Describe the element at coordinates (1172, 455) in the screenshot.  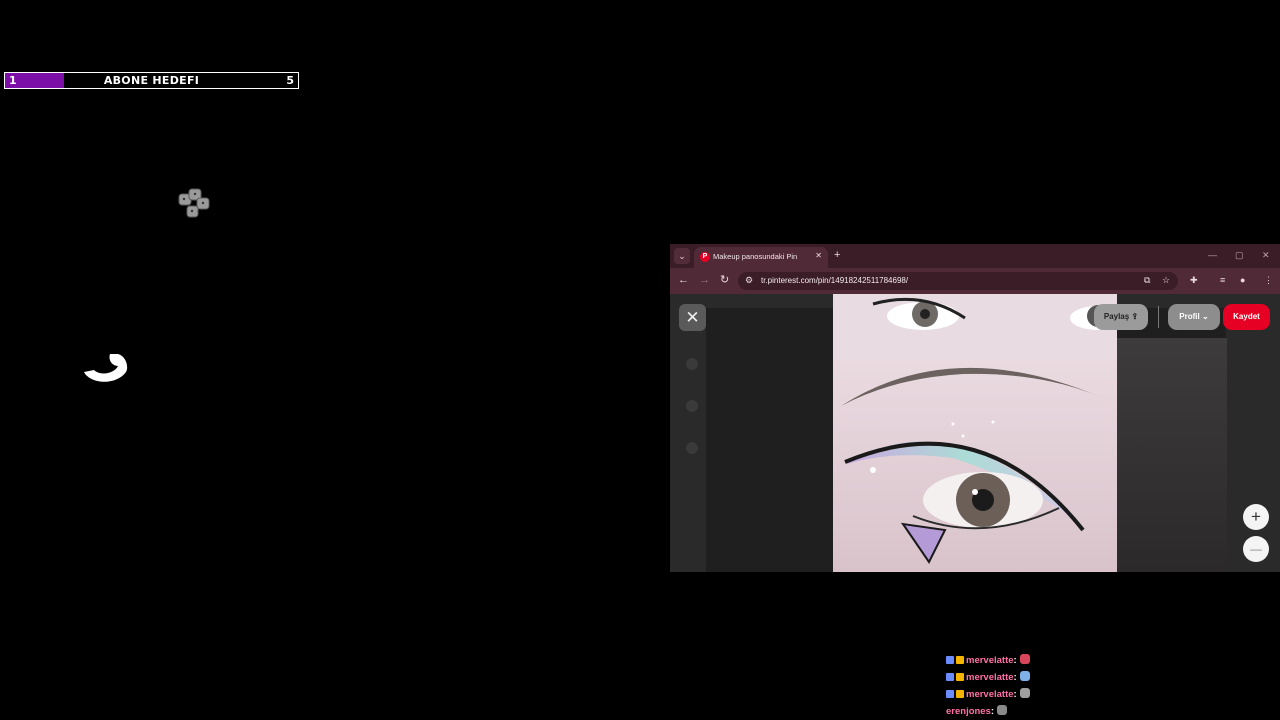
I see `blurred-related-pin` at that location.